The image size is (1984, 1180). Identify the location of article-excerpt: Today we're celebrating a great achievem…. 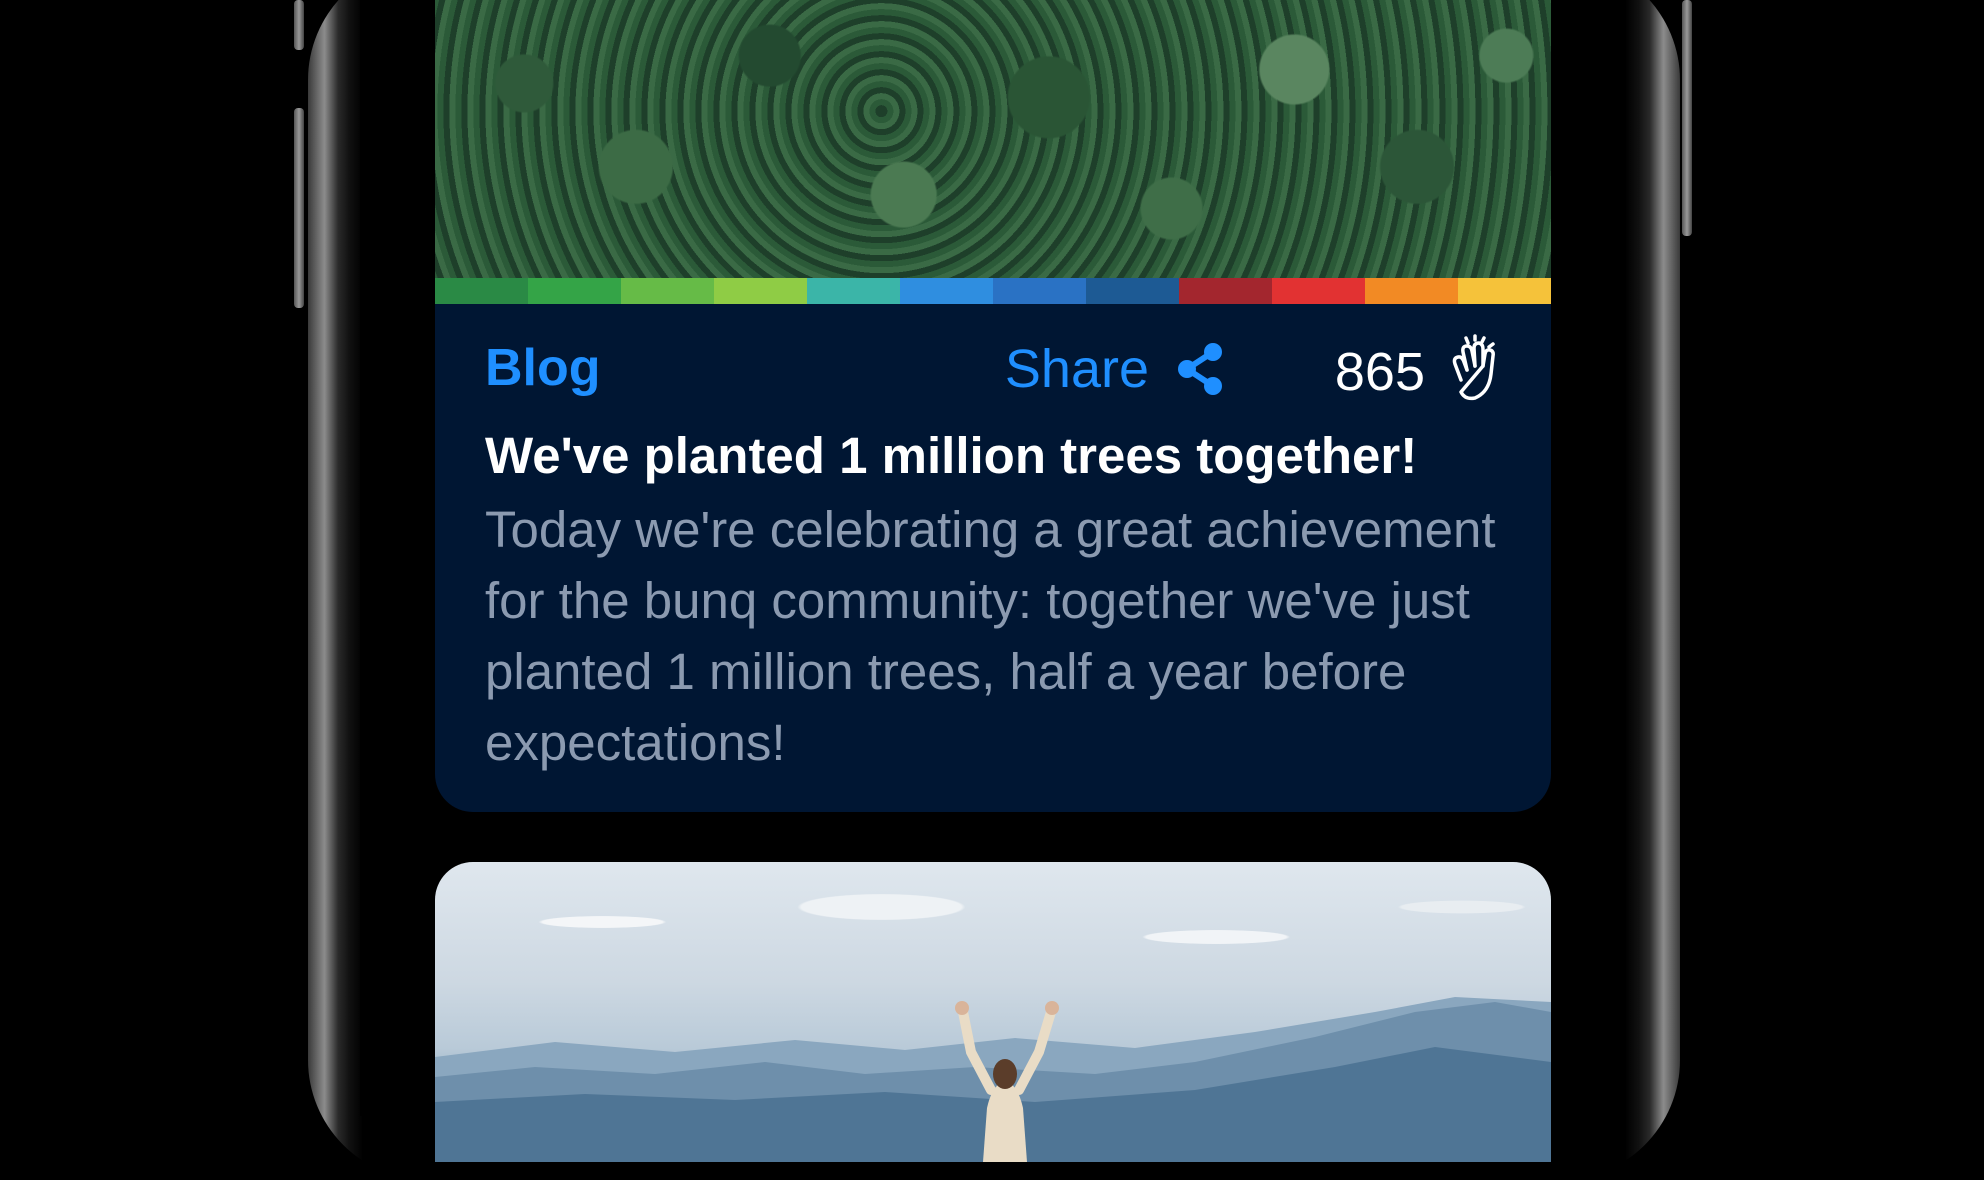
(990, 636).